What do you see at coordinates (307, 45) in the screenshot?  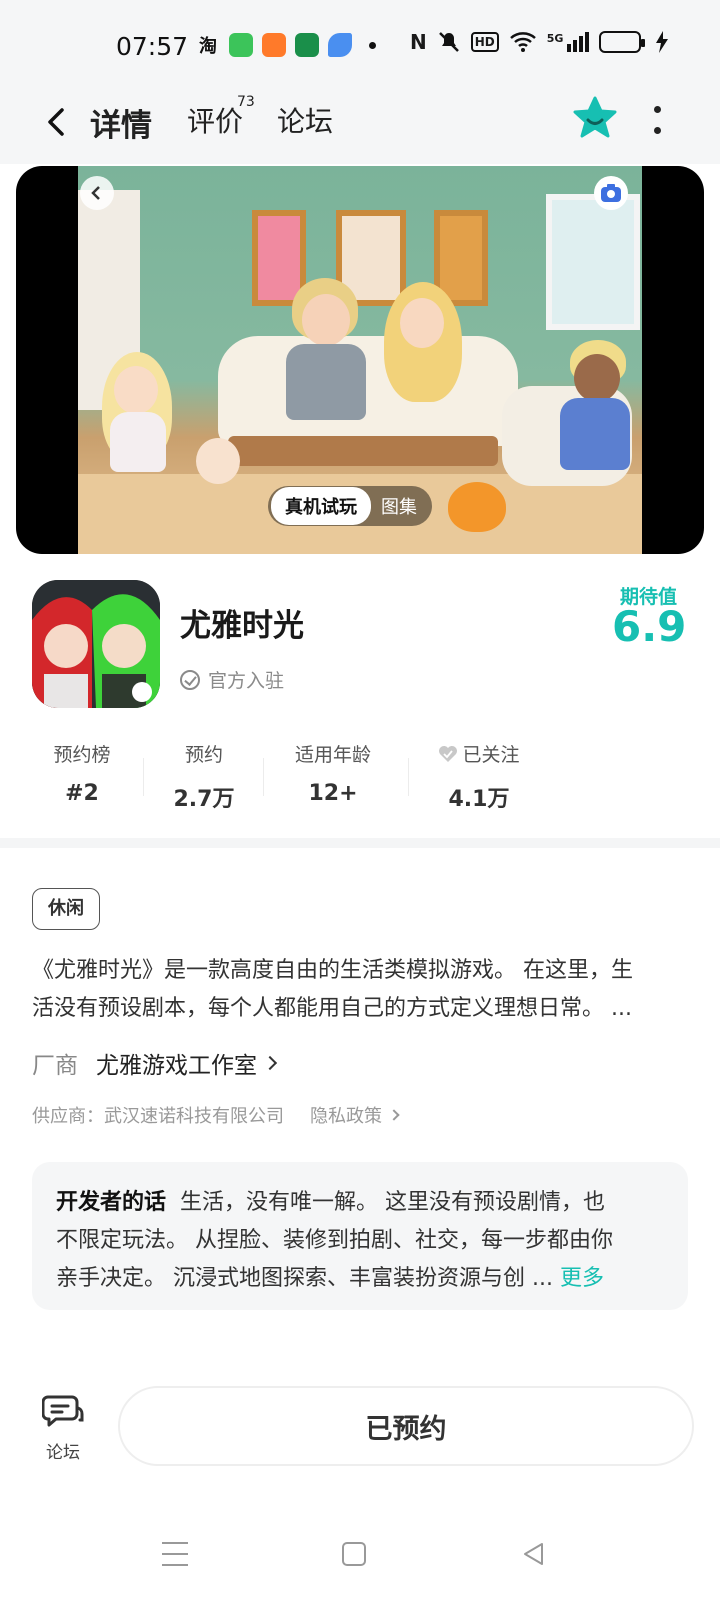 I see `oppo-icon` at bounding box center [307, 45].